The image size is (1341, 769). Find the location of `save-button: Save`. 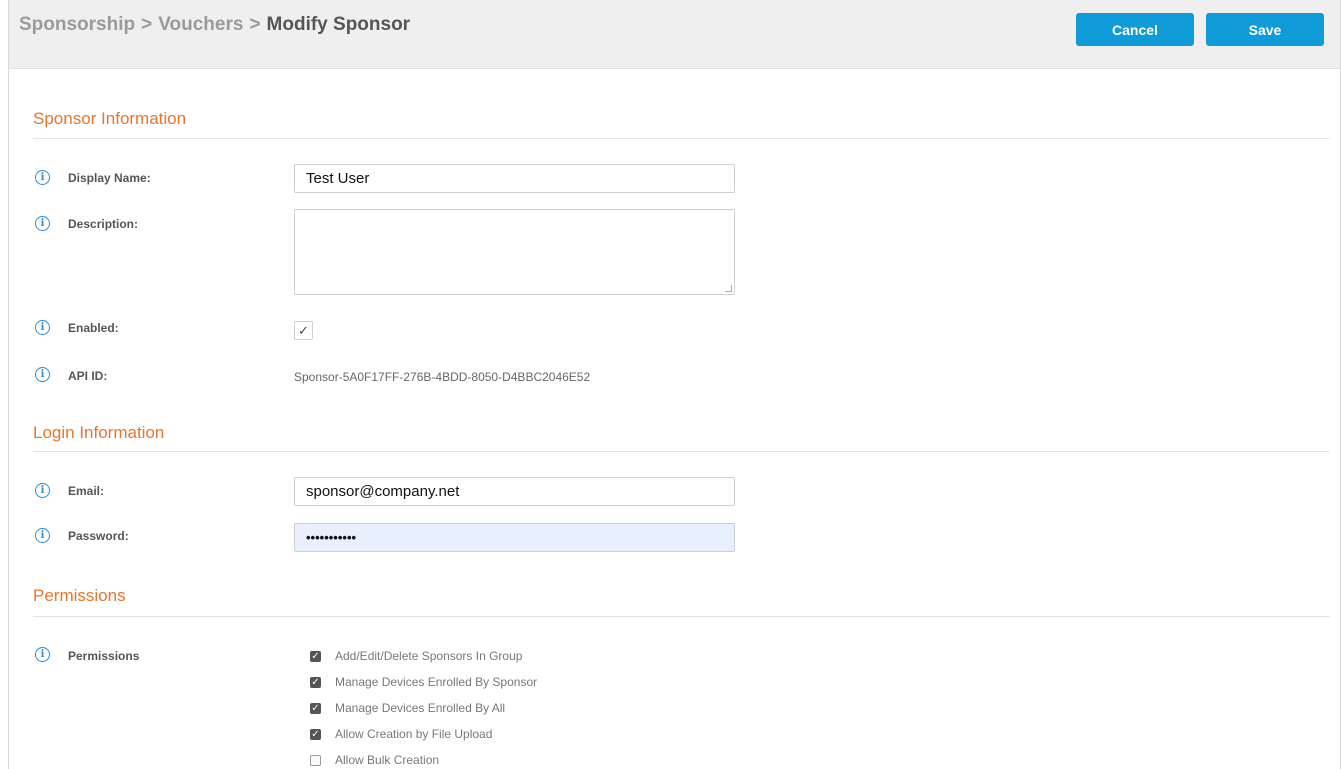

save-button: Save is located at coordinates (1265, 29).